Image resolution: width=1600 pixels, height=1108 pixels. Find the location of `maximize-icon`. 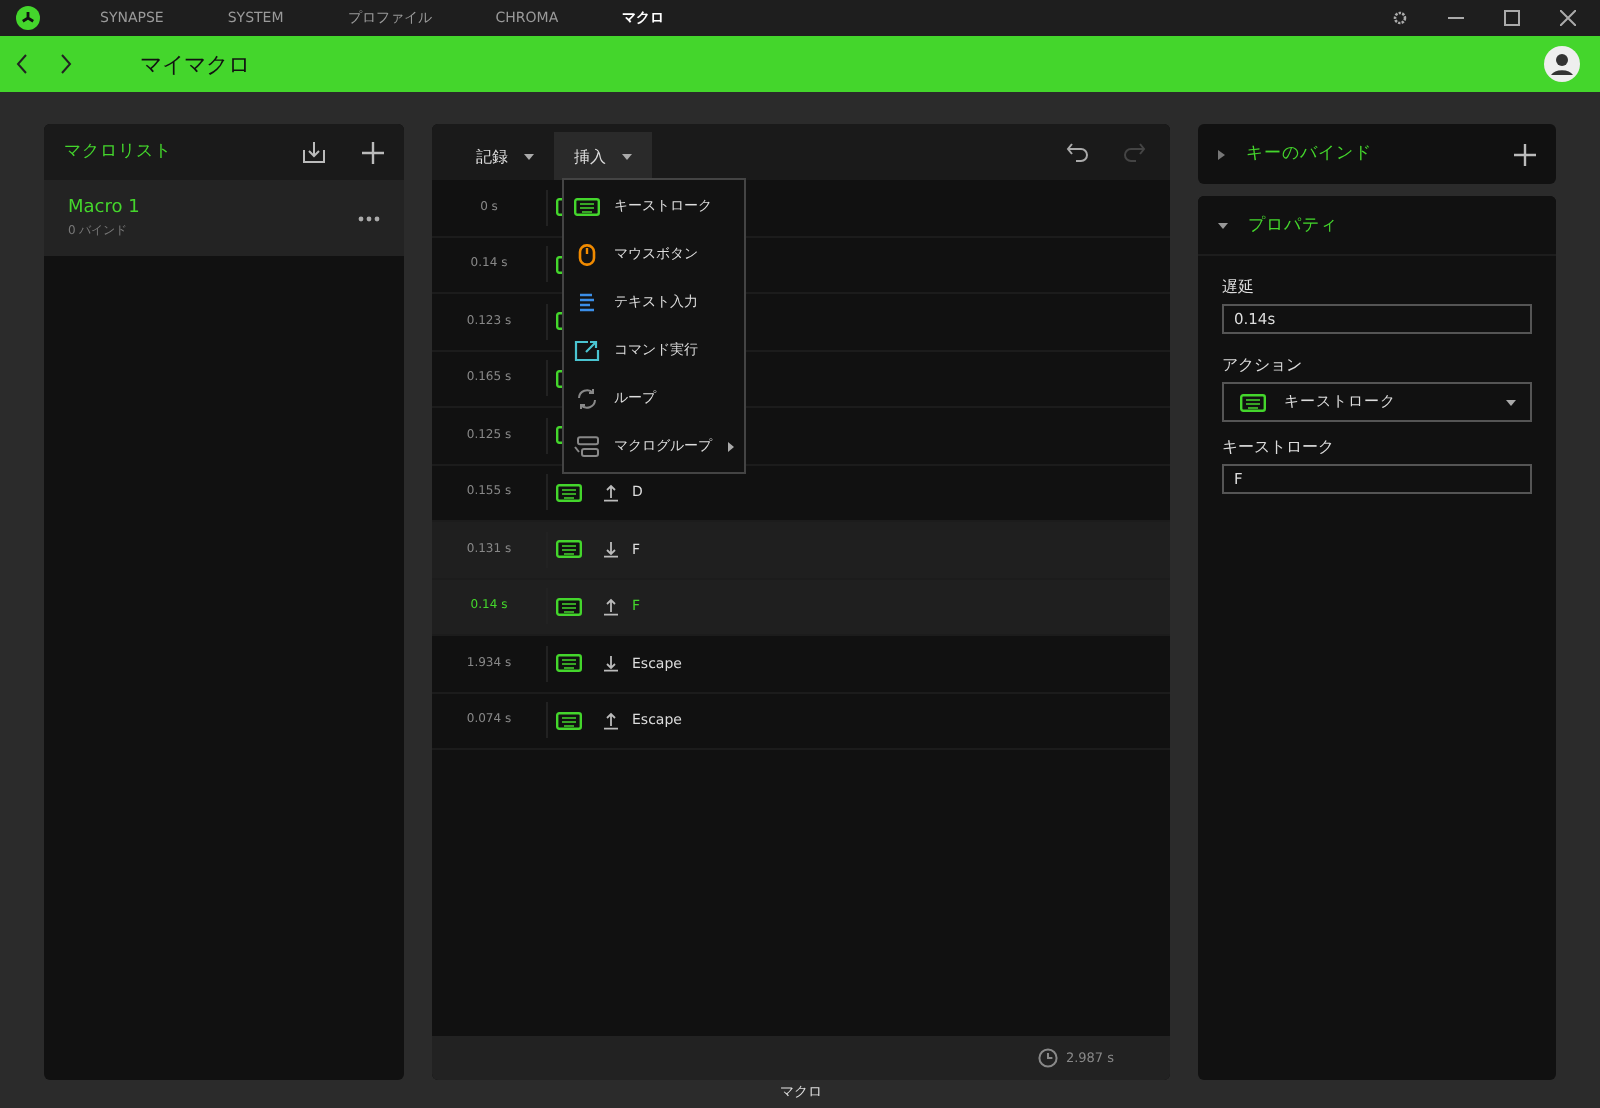

maximize-icon is located at coordinates (1512, 18).